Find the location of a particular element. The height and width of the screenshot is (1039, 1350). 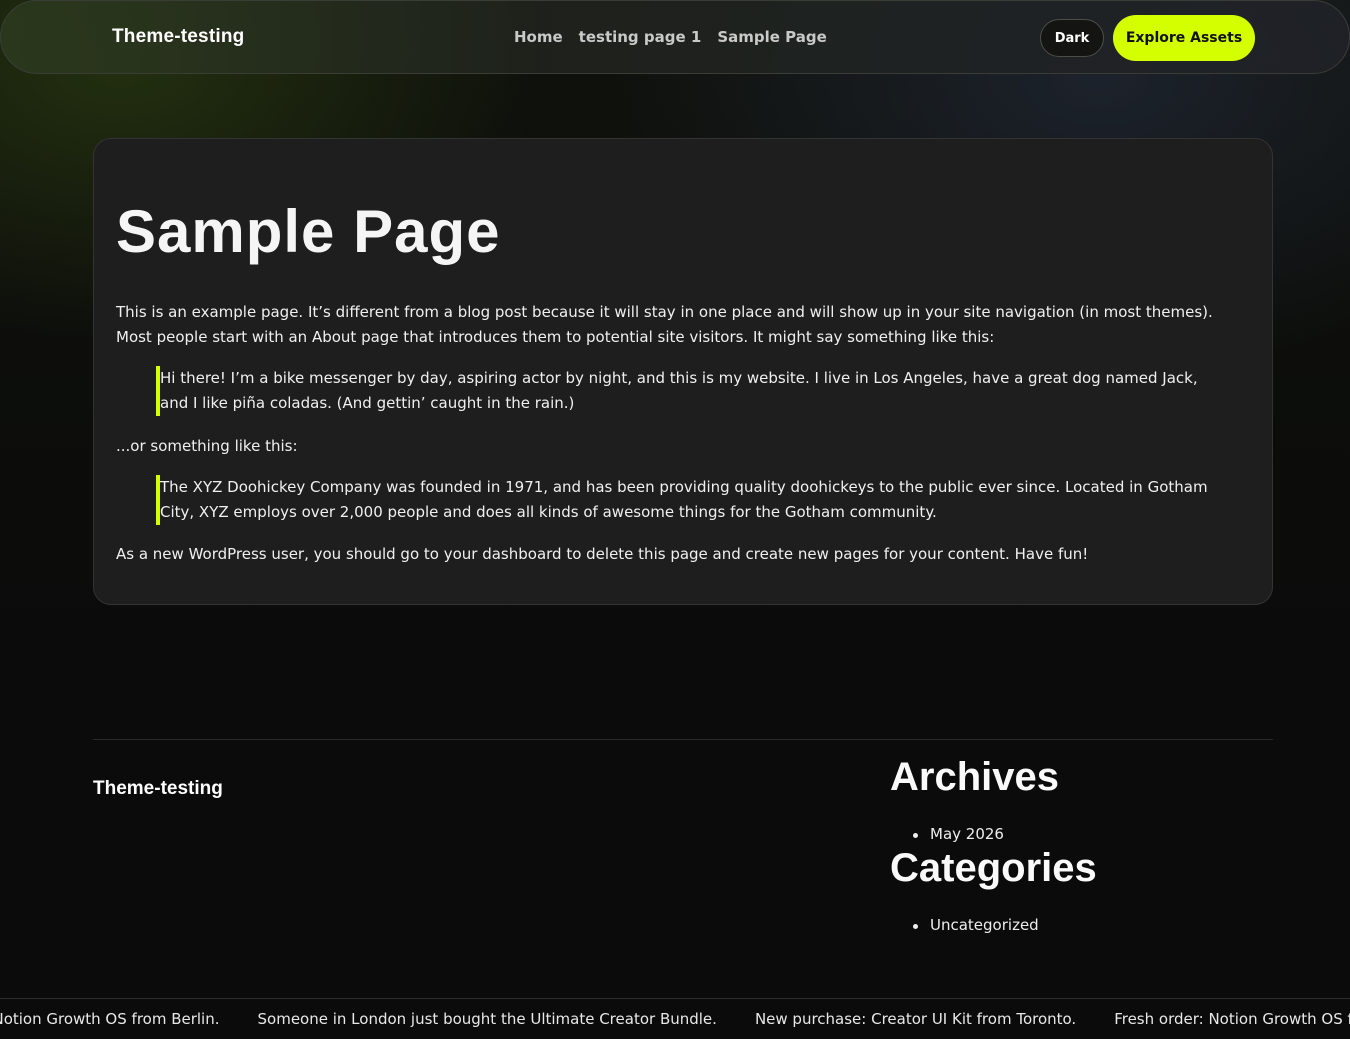

explore-assets-button: Explore Assets is located at coordinates (1184, 38).